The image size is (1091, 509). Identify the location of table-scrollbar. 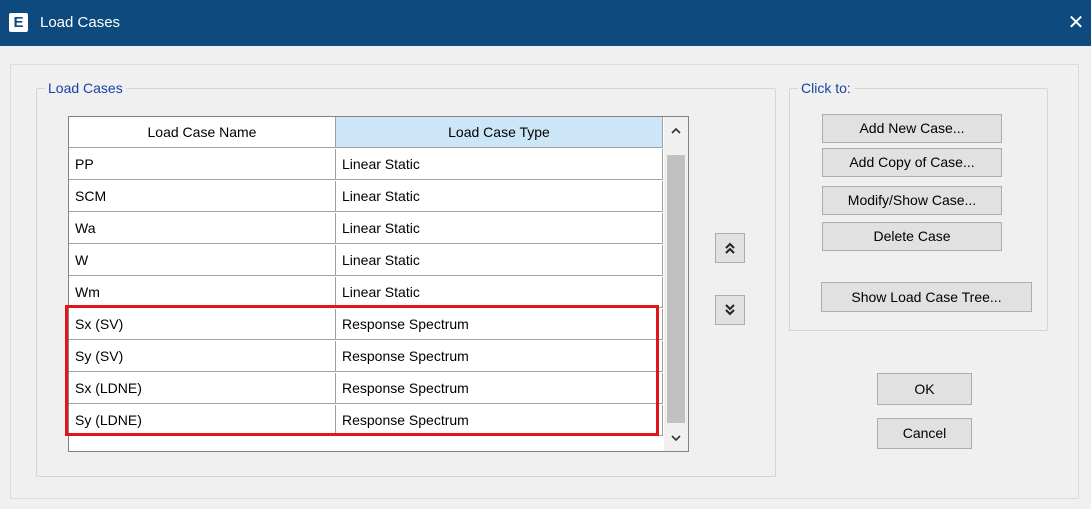
(676, 284).